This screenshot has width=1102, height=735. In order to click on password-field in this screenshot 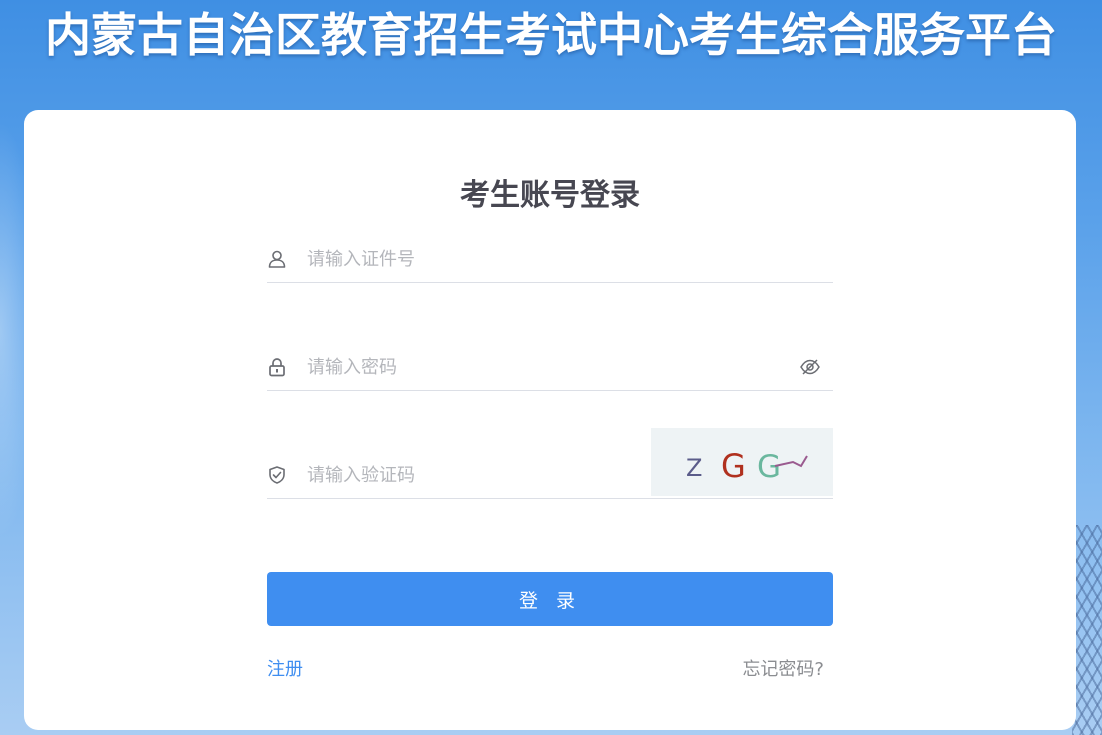, I will do `click(550, 367)`.